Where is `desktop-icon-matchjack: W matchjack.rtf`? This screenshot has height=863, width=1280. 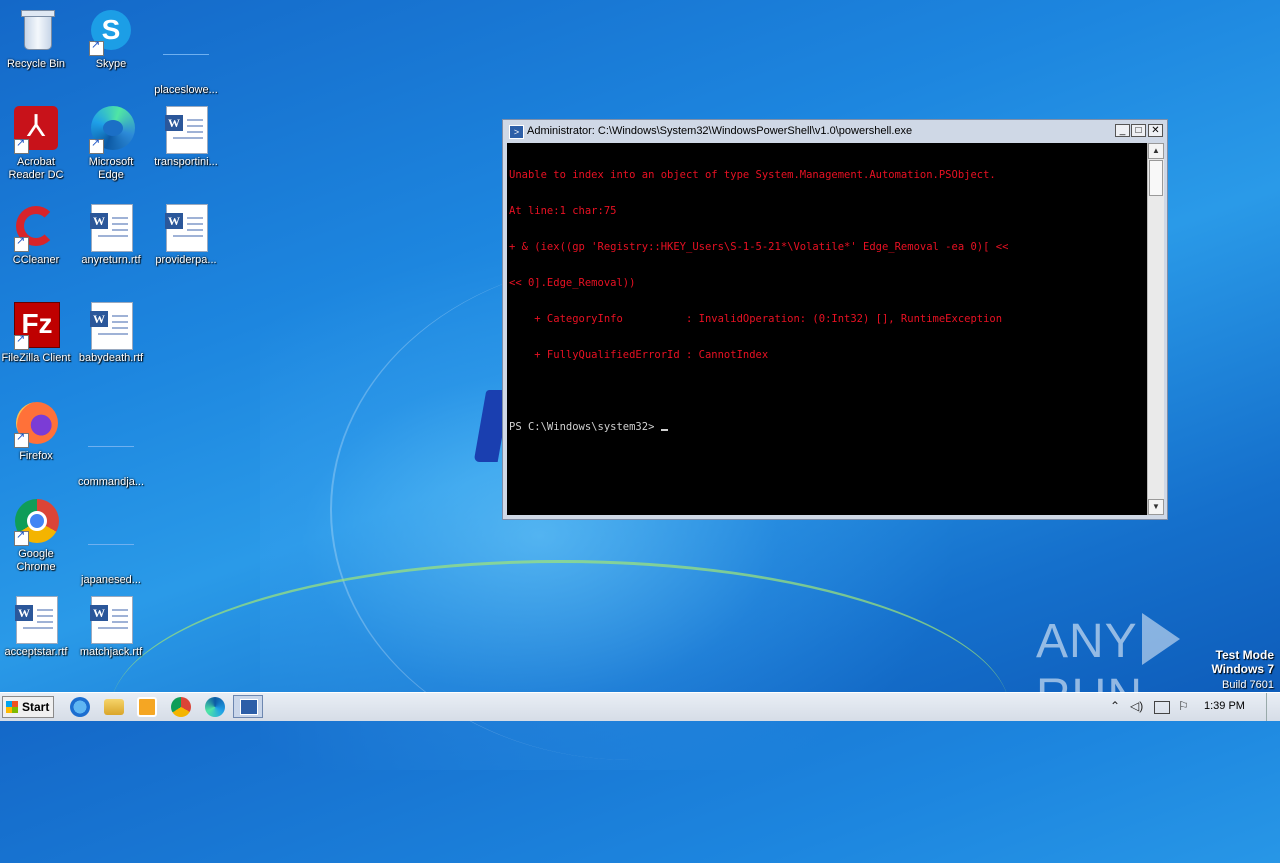 desktop-icon-matchjack: W matchjack.rtf is located at coordinates (111, 627).